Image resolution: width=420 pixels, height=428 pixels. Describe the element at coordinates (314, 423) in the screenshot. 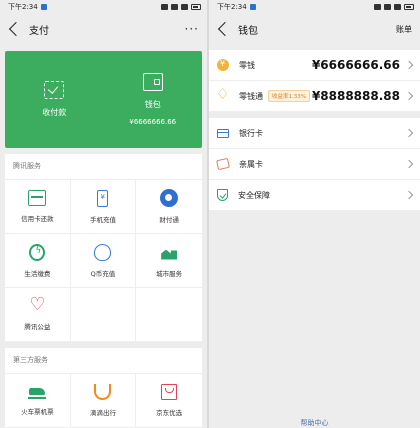

I see `help-center-link: 帮助中心` at that location.